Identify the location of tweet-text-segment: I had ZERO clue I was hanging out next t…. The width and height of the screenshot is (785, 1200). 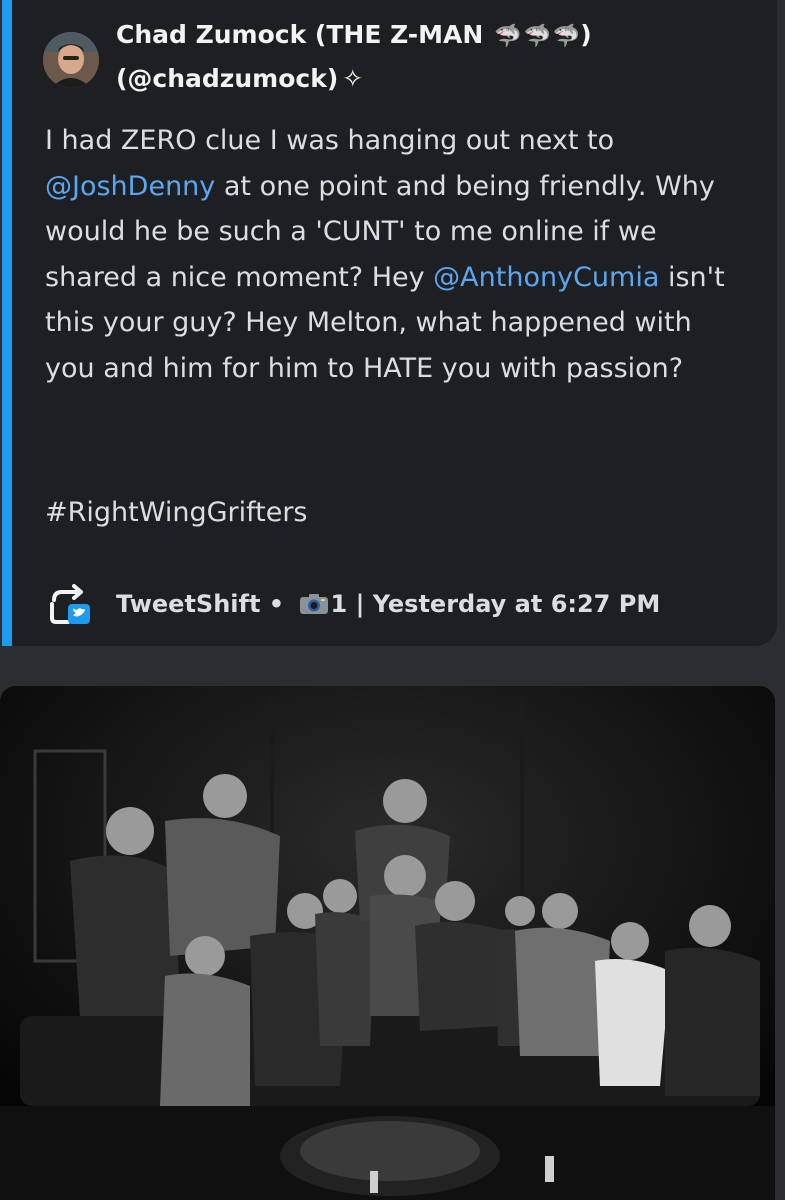
(330, 140).